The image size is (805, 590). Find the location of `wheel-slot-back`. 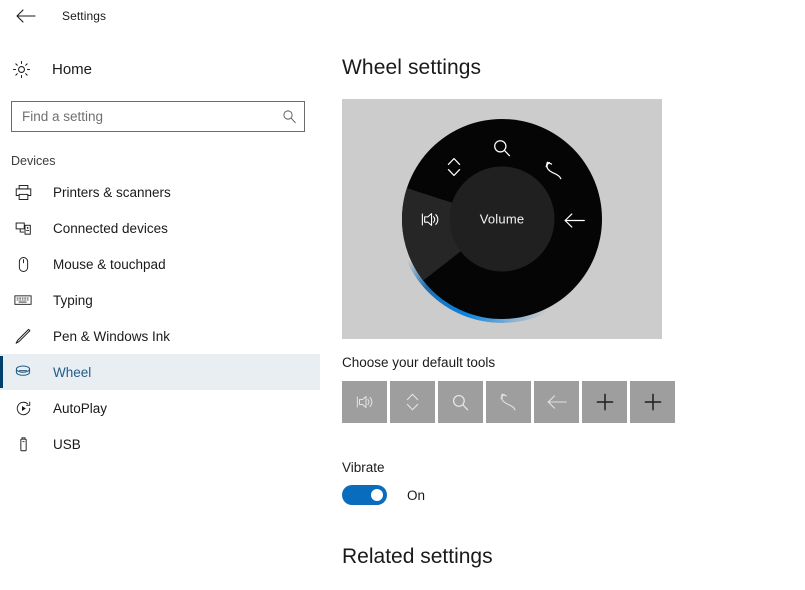

wheel-slot-back is located at coordinates (574, 220).